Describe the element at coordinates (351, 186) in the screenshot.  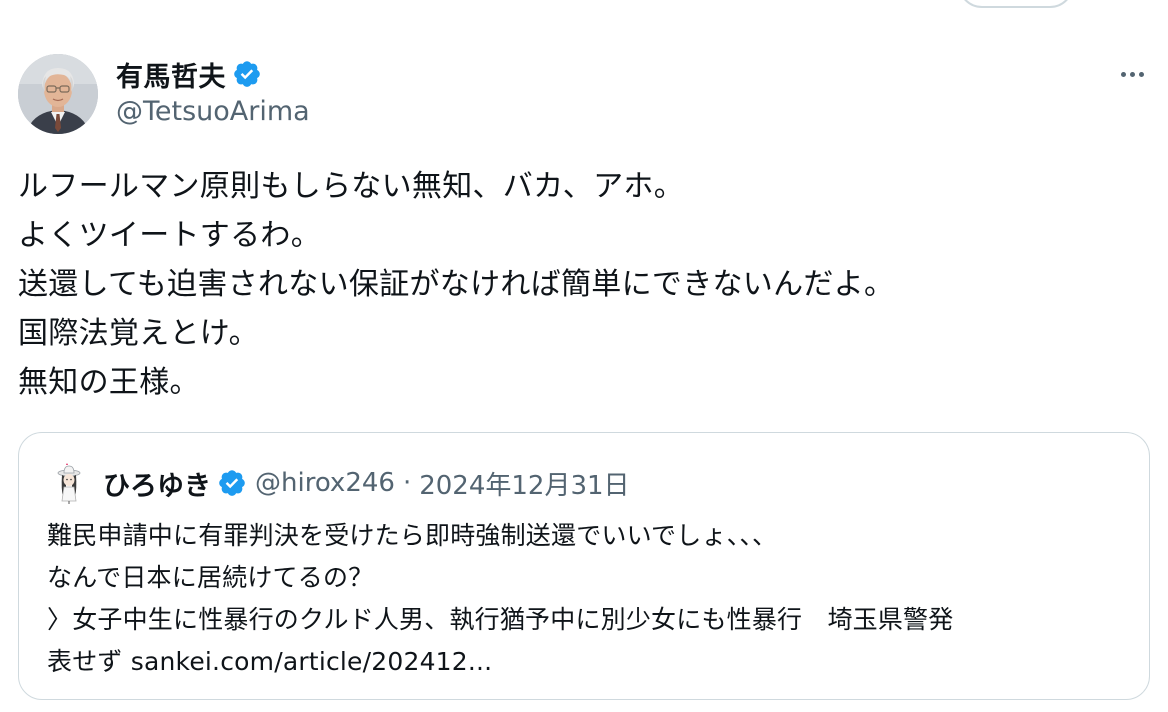
I see `tweet-line: ルフールマン原則もしらない無知、バカ、アホ。` at that location.